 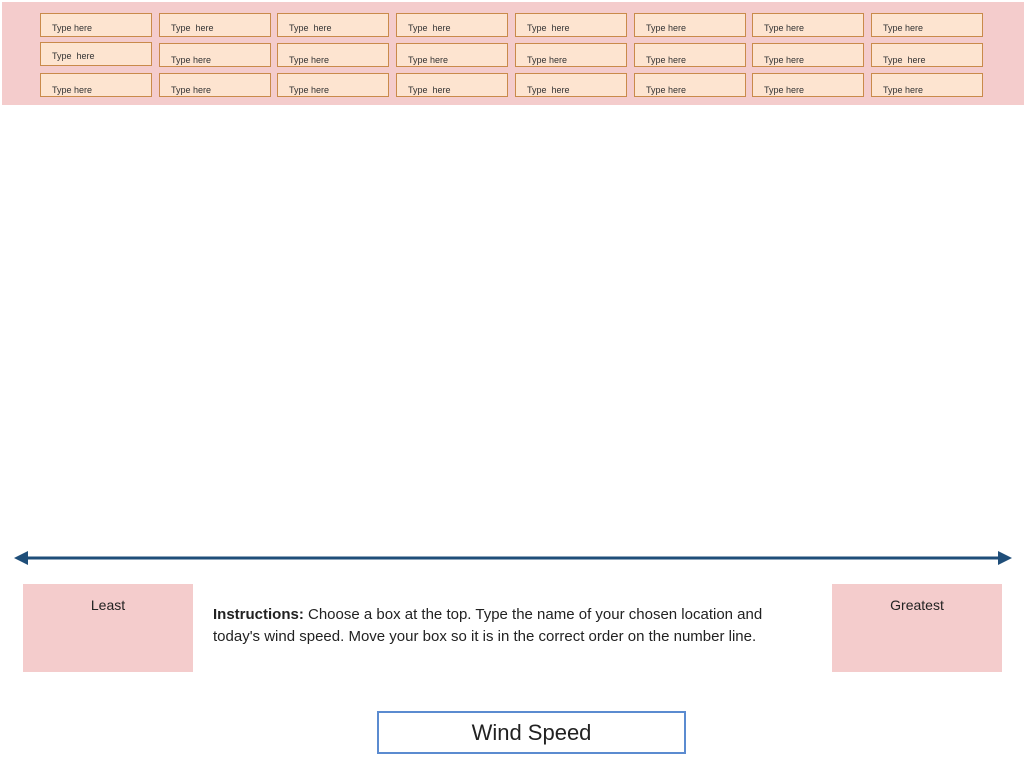 What do you see at coordinates (513, 558) in the screenshot?
I see `number-line` at bounding box center [513, 558].